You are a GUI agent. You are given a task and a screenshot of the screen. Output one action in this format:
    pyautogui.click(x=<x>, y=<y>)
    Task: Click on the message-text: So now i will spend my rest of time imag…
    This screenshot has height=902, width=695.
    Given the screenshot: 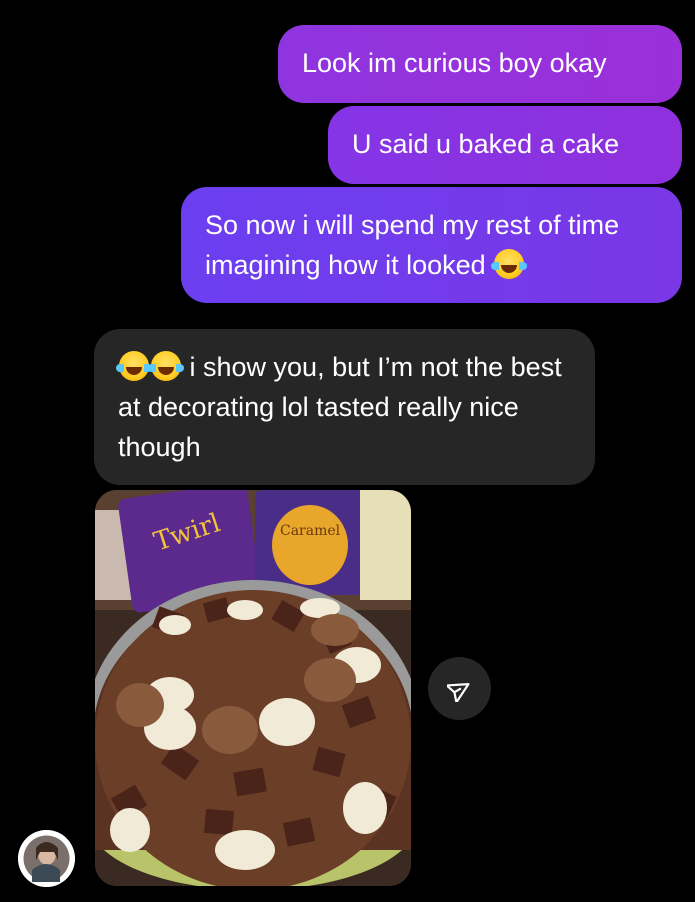 What is the action you would take?
    pyautogui.click(x=412, y=245)
    